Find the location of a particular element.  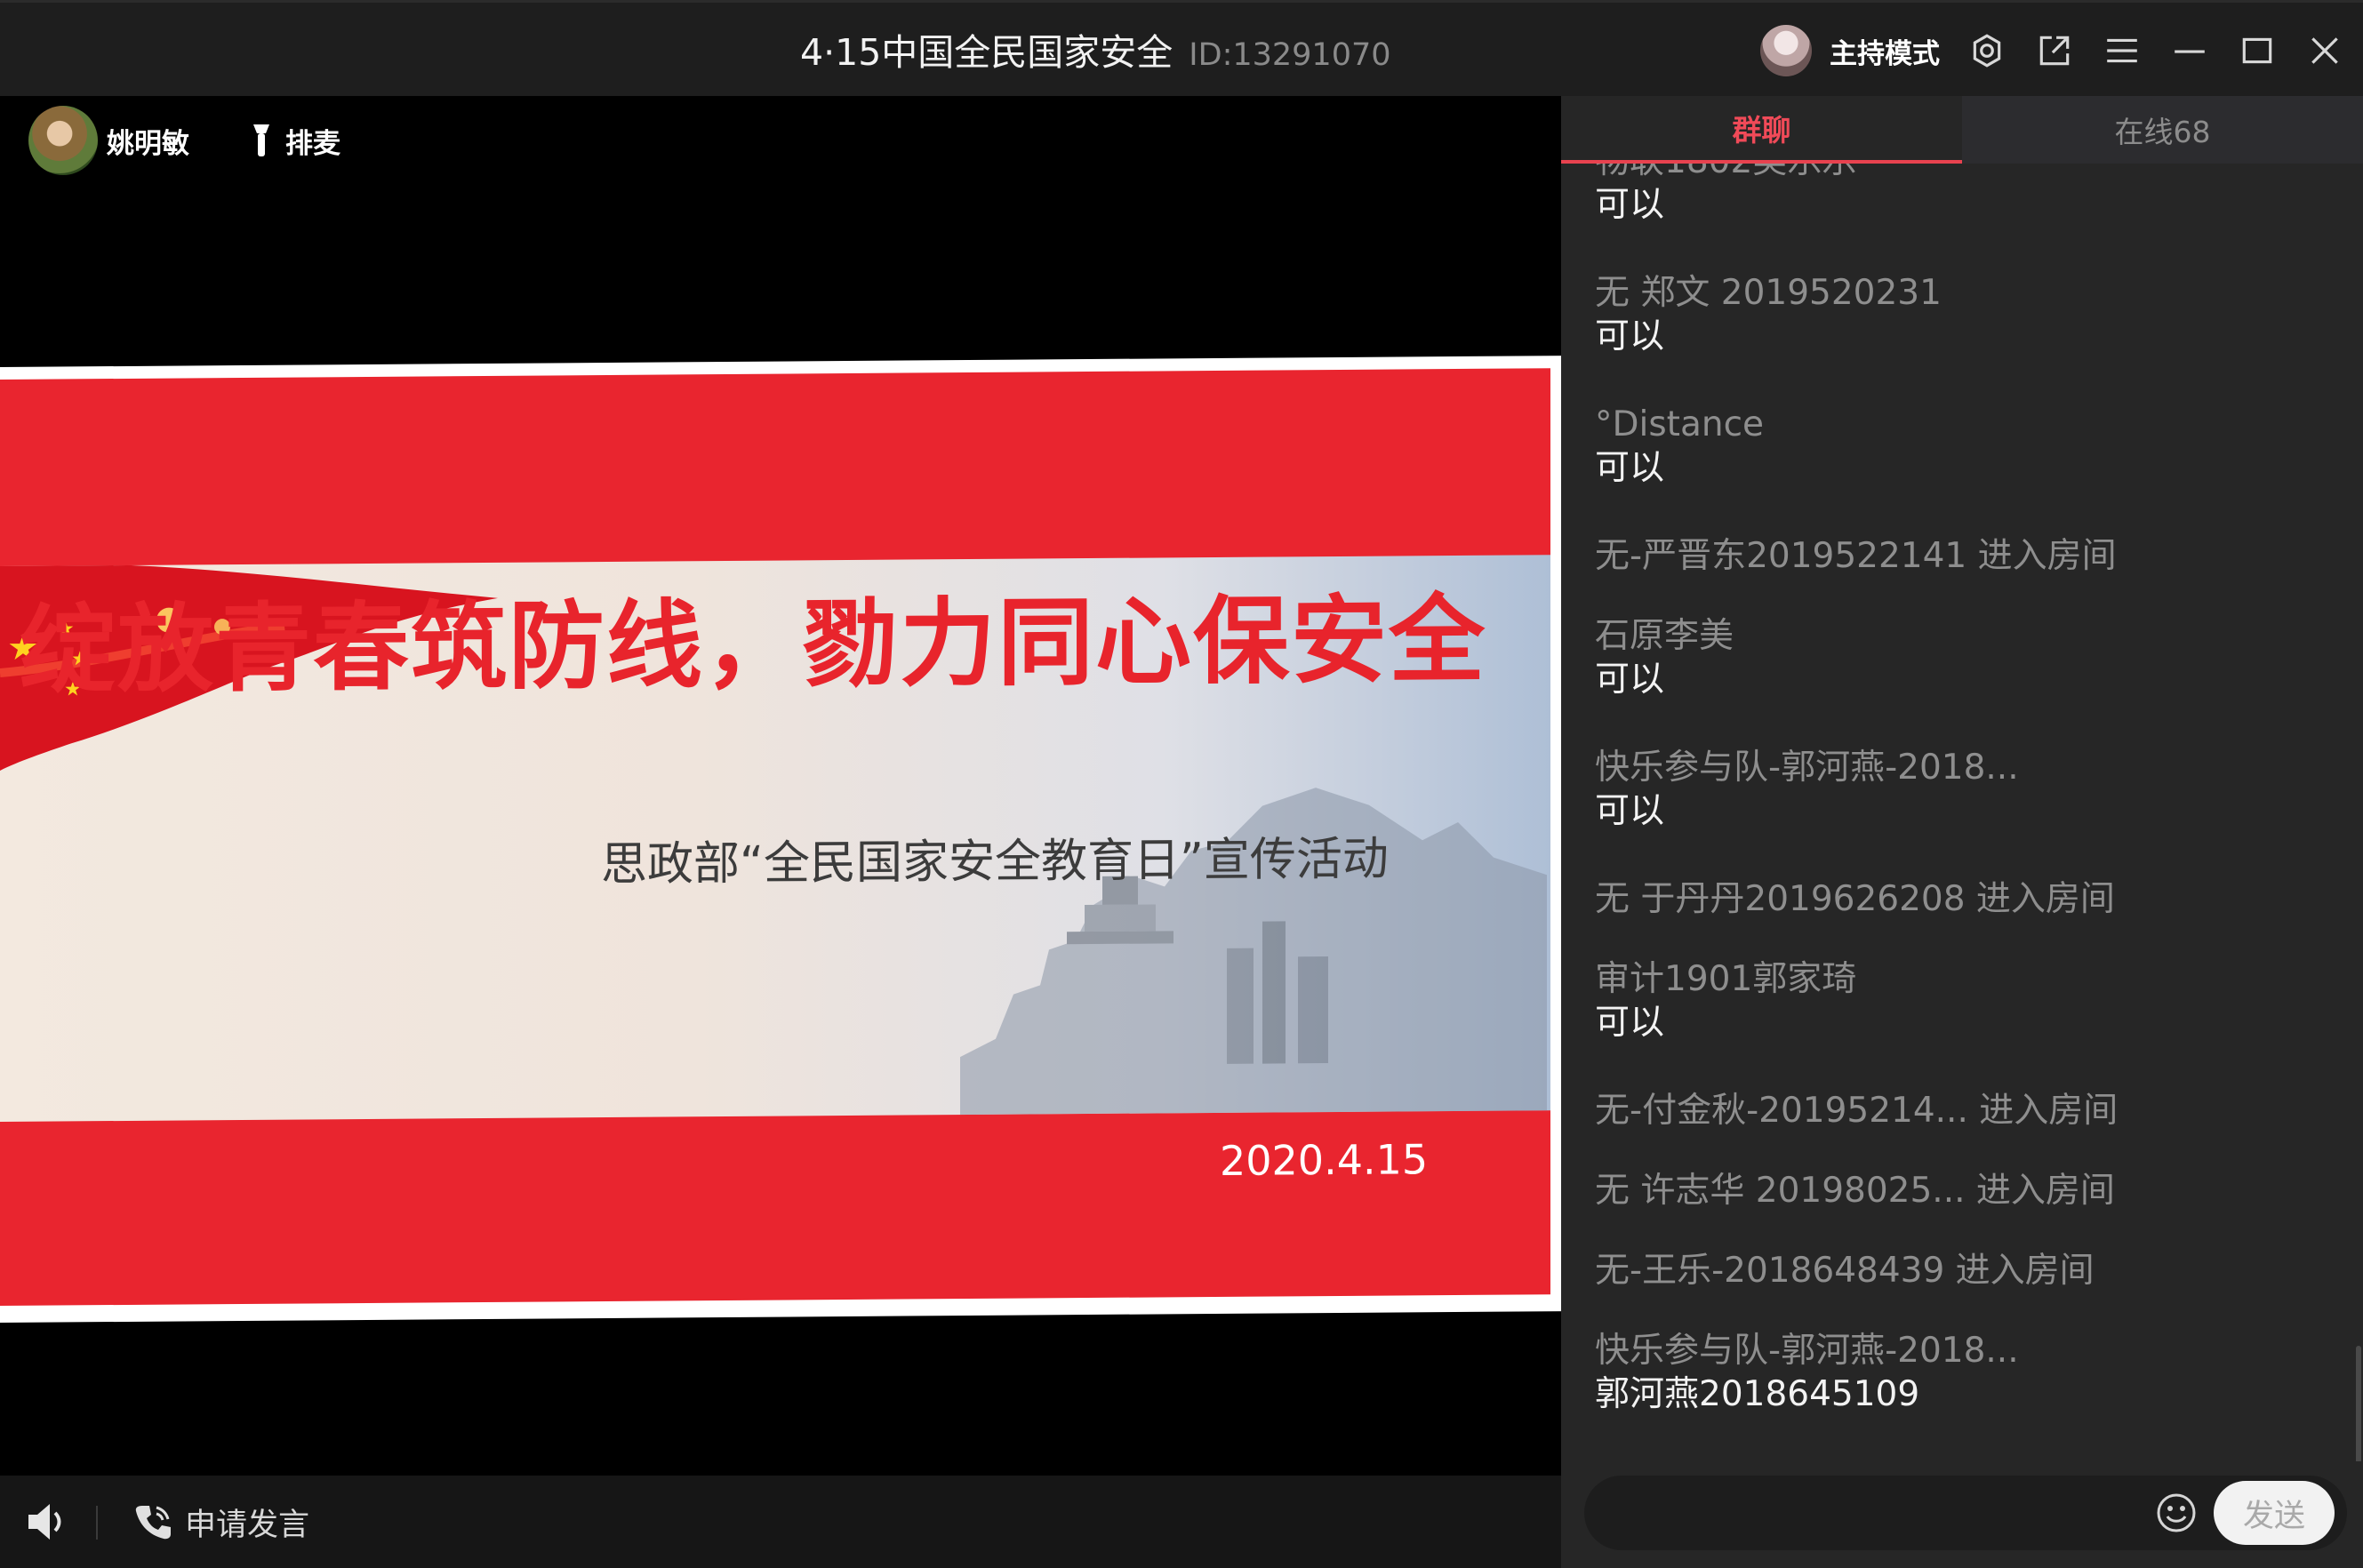

message-sender: 物联1802樊乐乐 is located at coordinates (1725, 173).